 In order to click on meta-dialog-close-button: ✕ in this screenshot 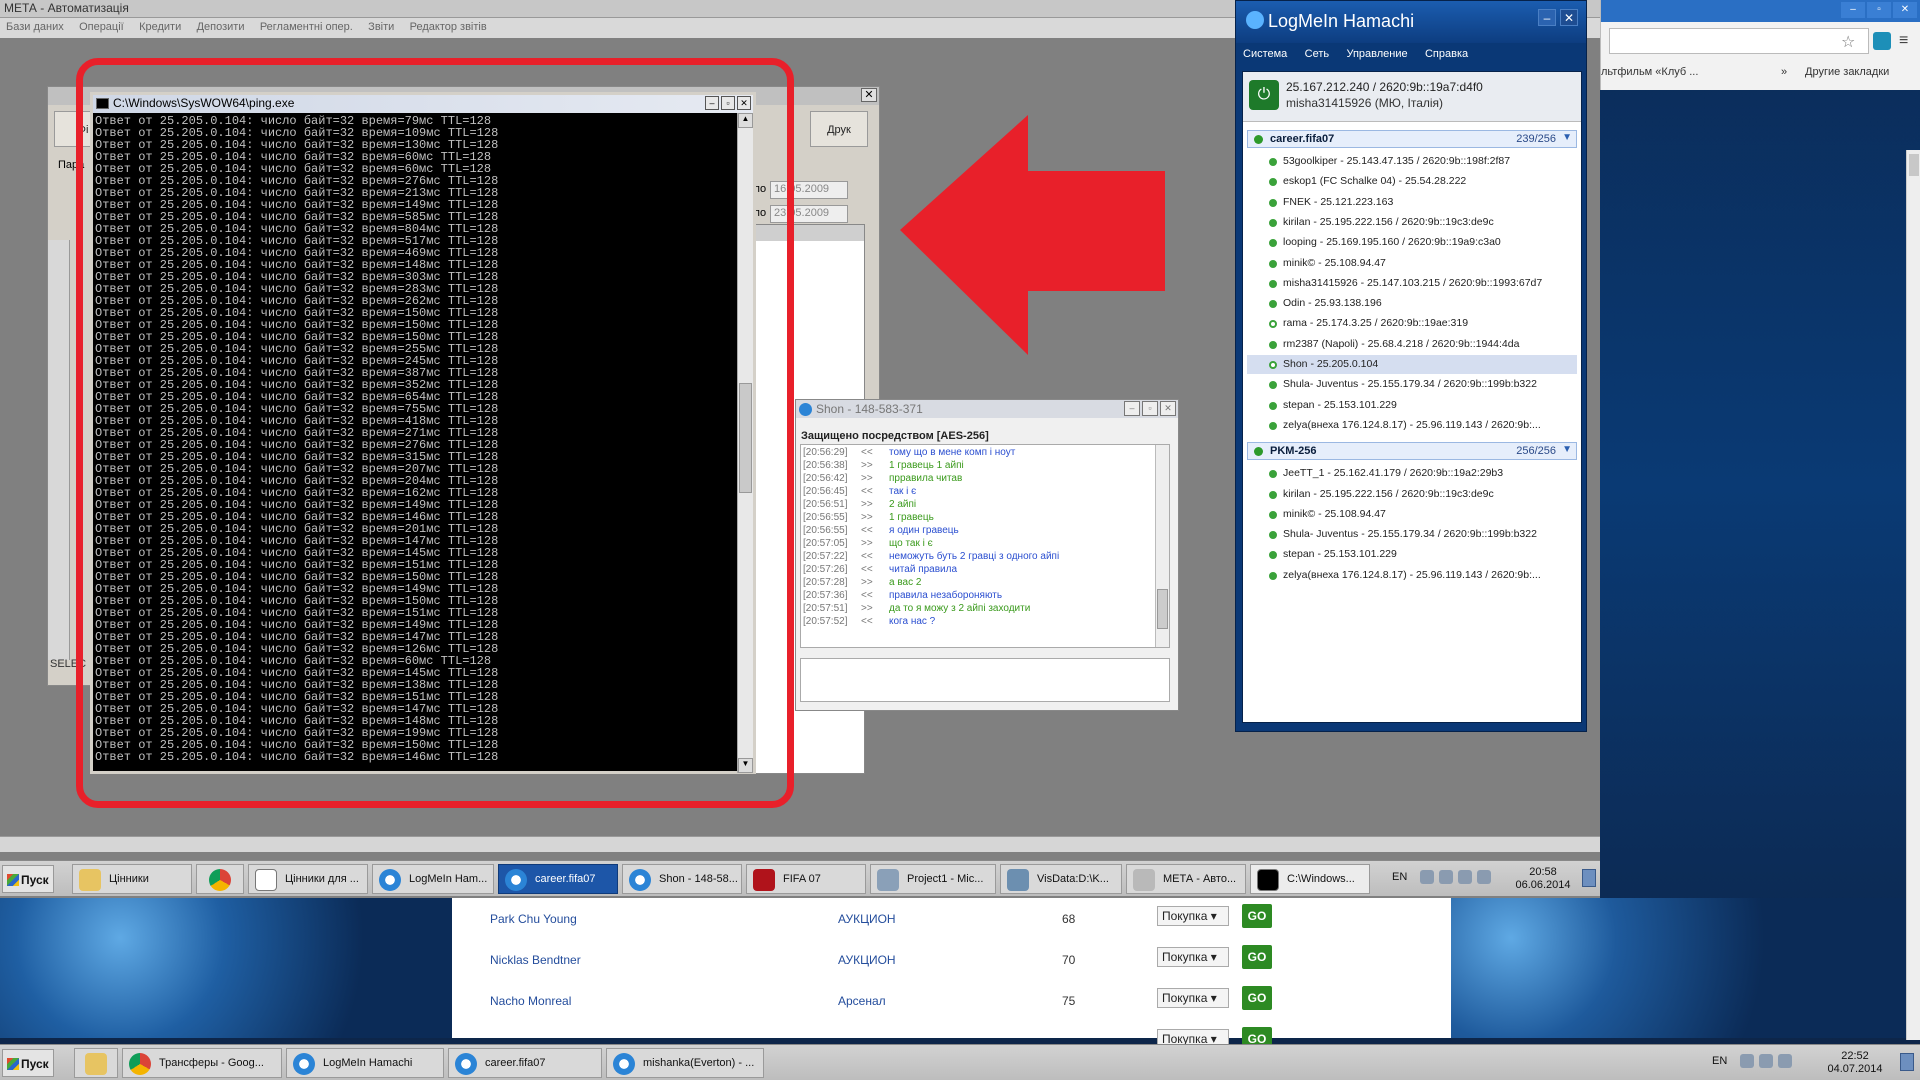, I will do `click(869, 95)`.